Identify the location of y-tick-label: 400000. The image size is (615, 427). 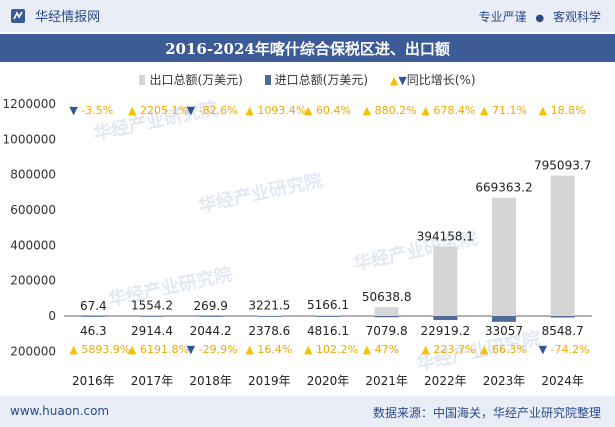
(33, 245).